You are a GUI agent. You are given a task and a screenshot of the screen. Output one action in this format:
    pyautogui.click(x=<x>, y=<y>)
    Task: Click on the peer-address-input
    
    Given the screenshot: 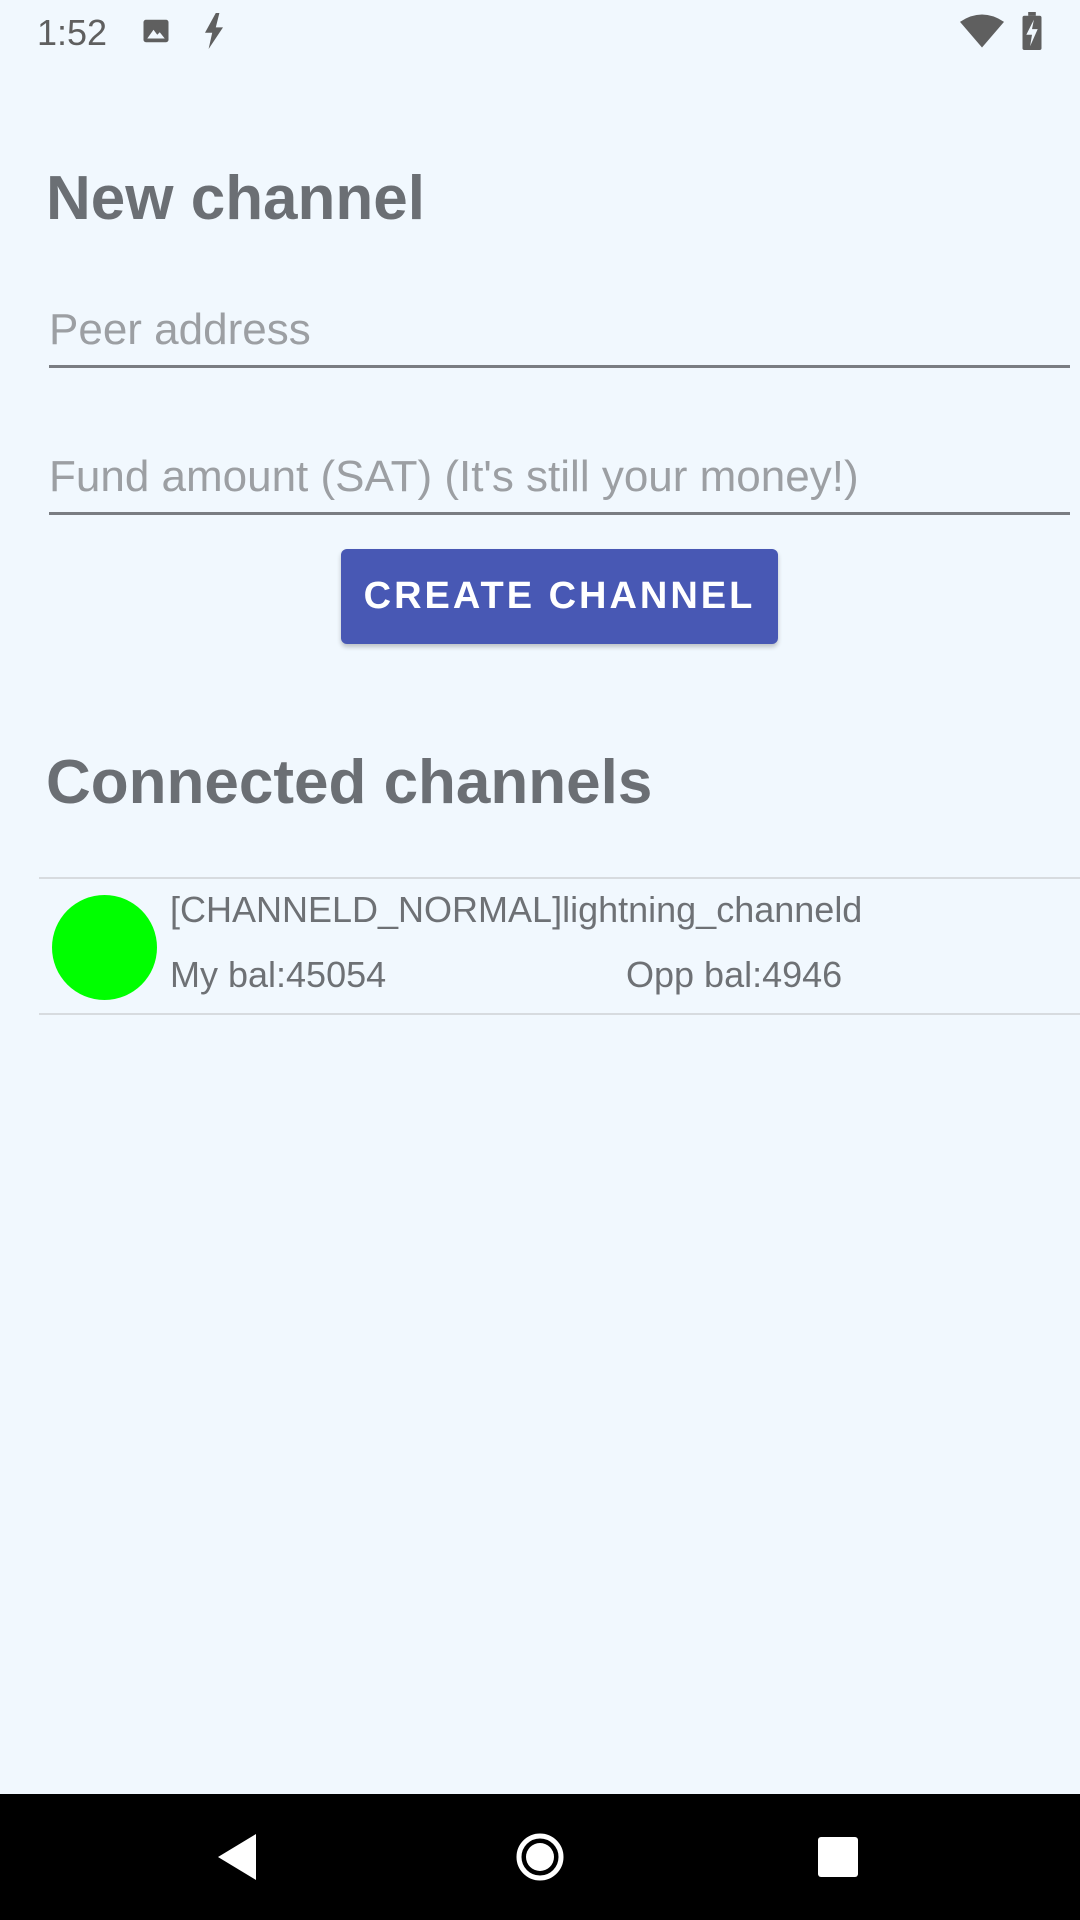 What is the action you would take?
    pyautogui.click(x=559, y=330)
    